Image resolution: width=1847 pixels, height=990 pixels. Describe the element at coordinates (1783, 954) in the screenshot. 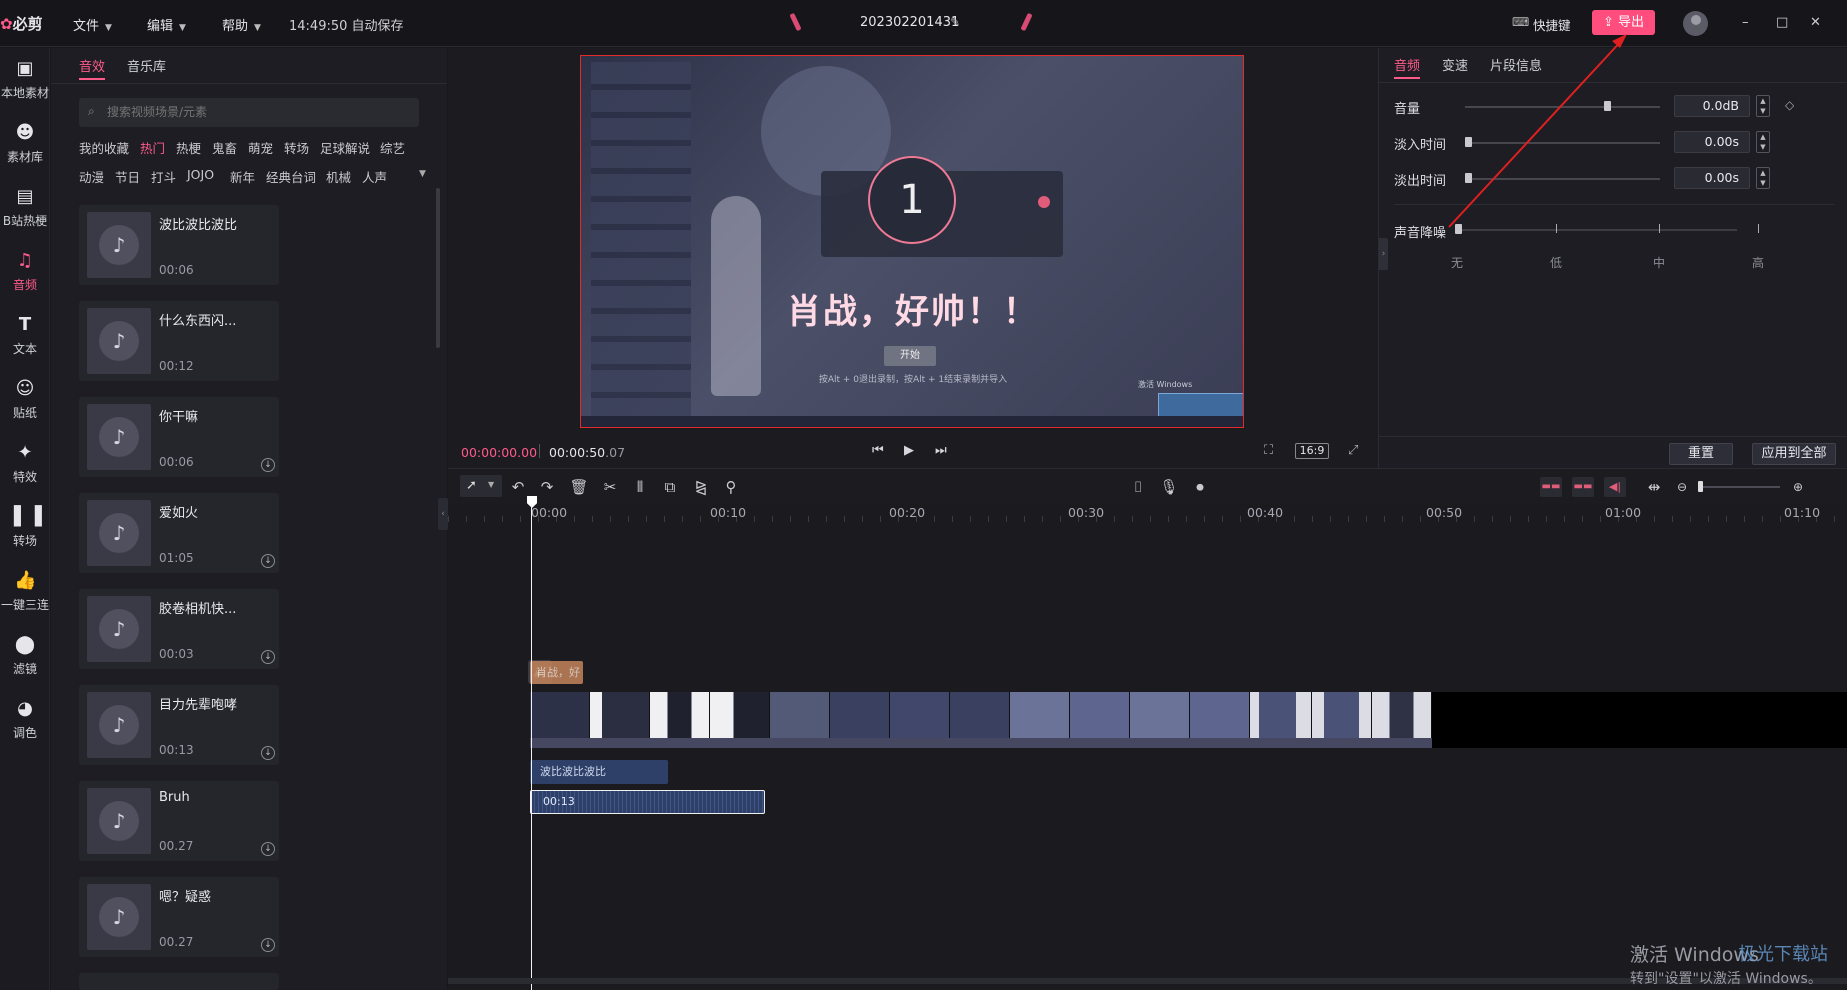

I see `site-watermark: 极光下载站` at that location.